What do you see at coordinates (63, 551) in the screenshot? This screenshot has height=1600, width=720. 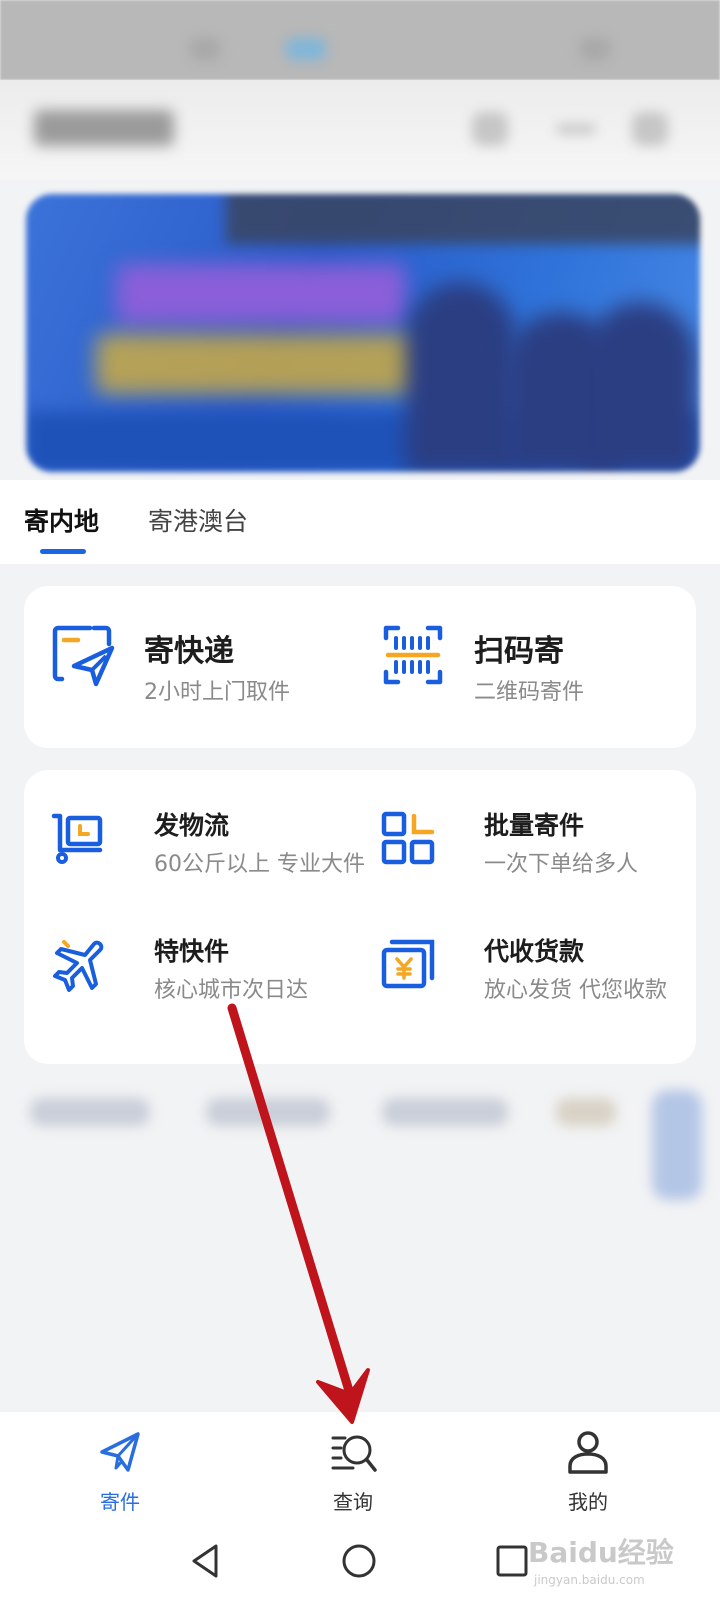 I see `active-tab-indicator` at bounding box center [63, 551].